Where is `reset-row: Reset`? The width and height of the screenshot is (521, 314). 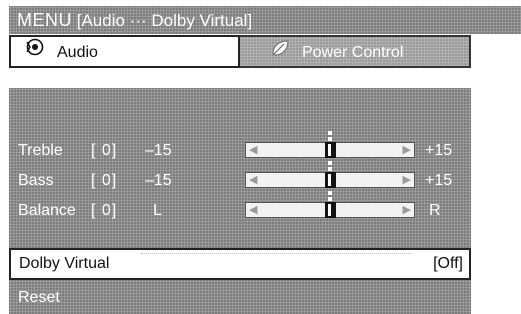
reset-row: Reset is located at coordinates (240, 298).